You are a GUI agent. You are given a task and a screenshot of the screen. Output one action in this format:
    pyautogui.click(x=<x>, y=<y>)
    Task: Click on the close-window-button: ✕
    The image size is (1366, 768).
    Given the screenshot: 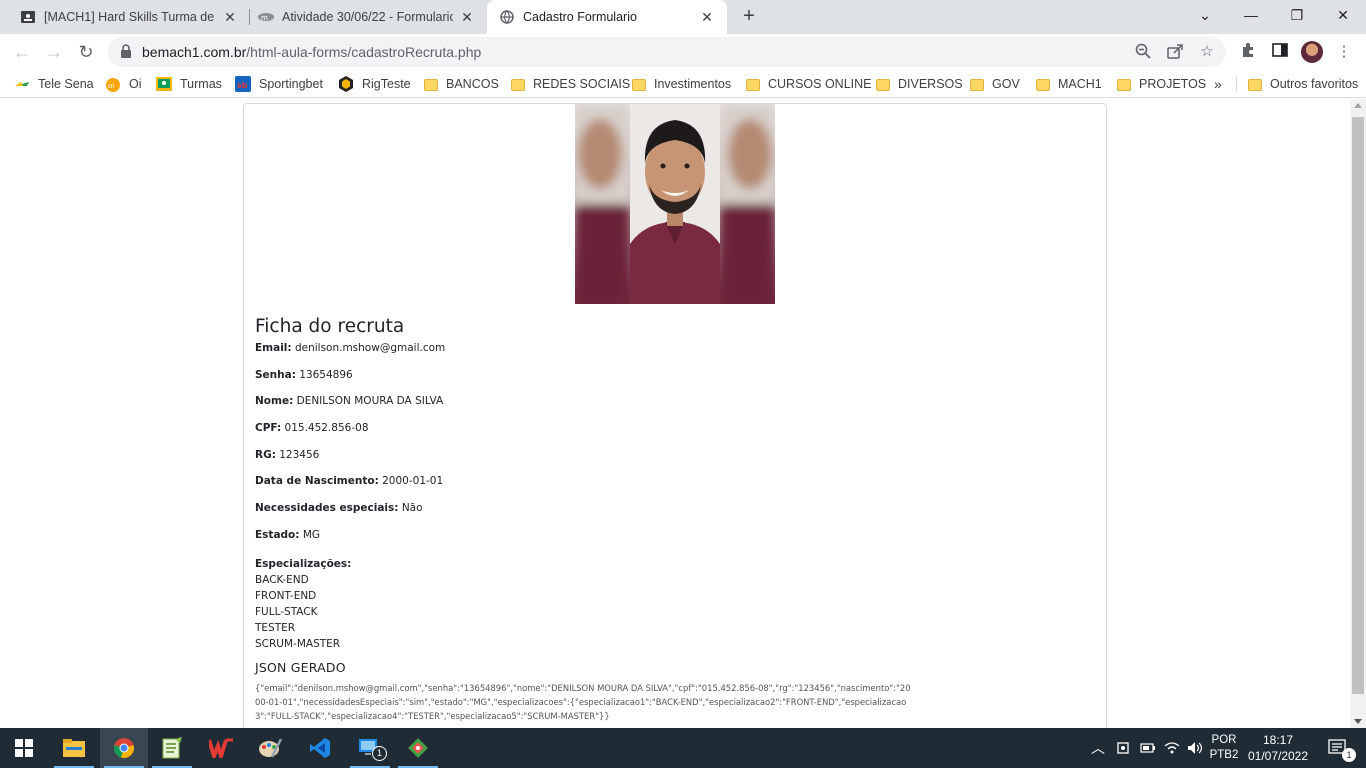 What is the action you would take?
    pyautogui.click(x=1343, y=15)
    